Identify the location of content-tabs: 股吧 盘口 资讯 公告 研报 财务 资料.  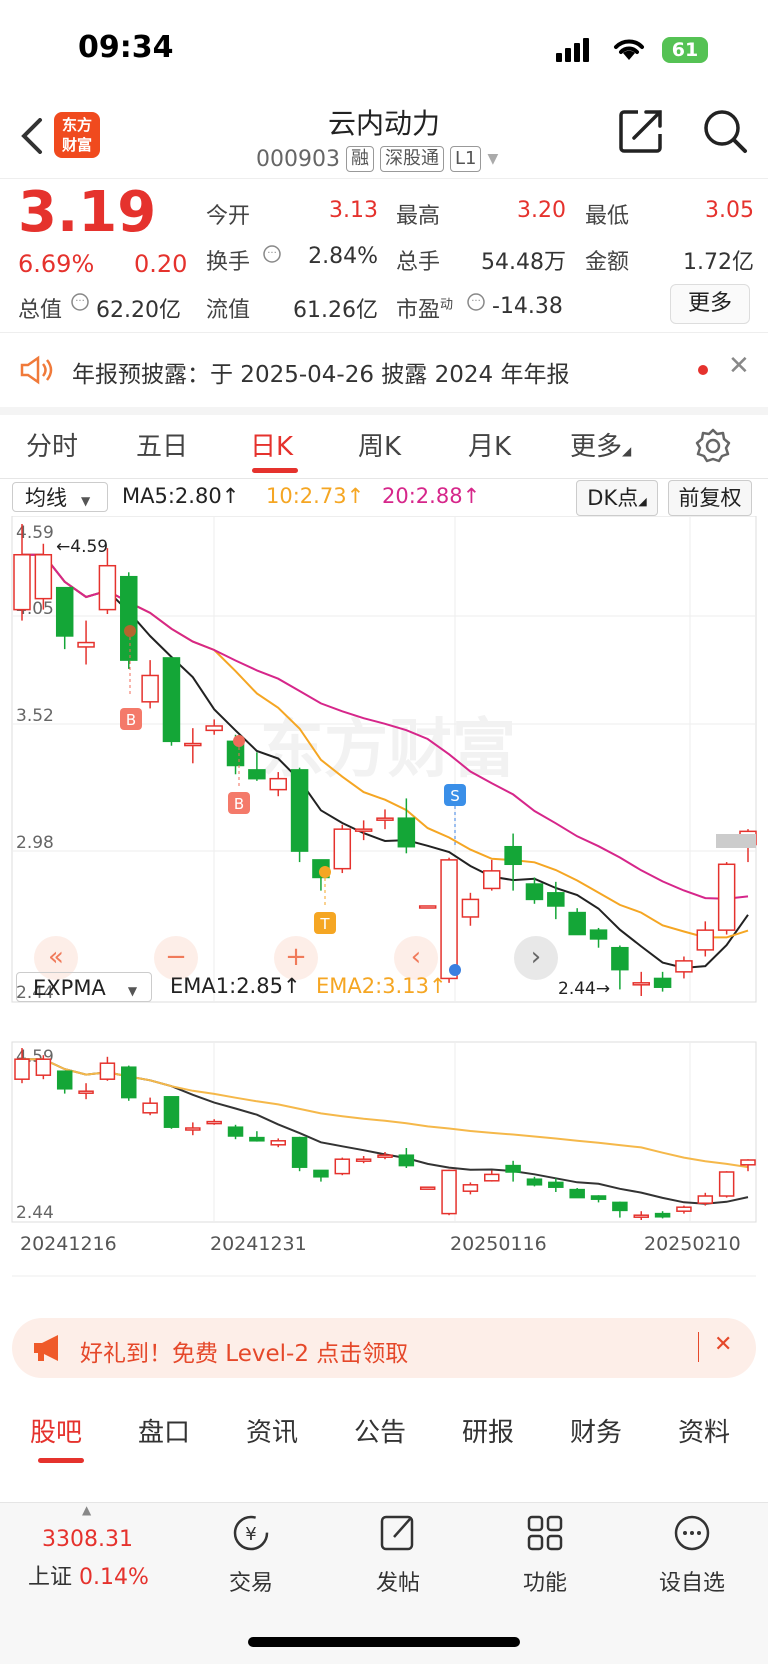
(384, 1430).